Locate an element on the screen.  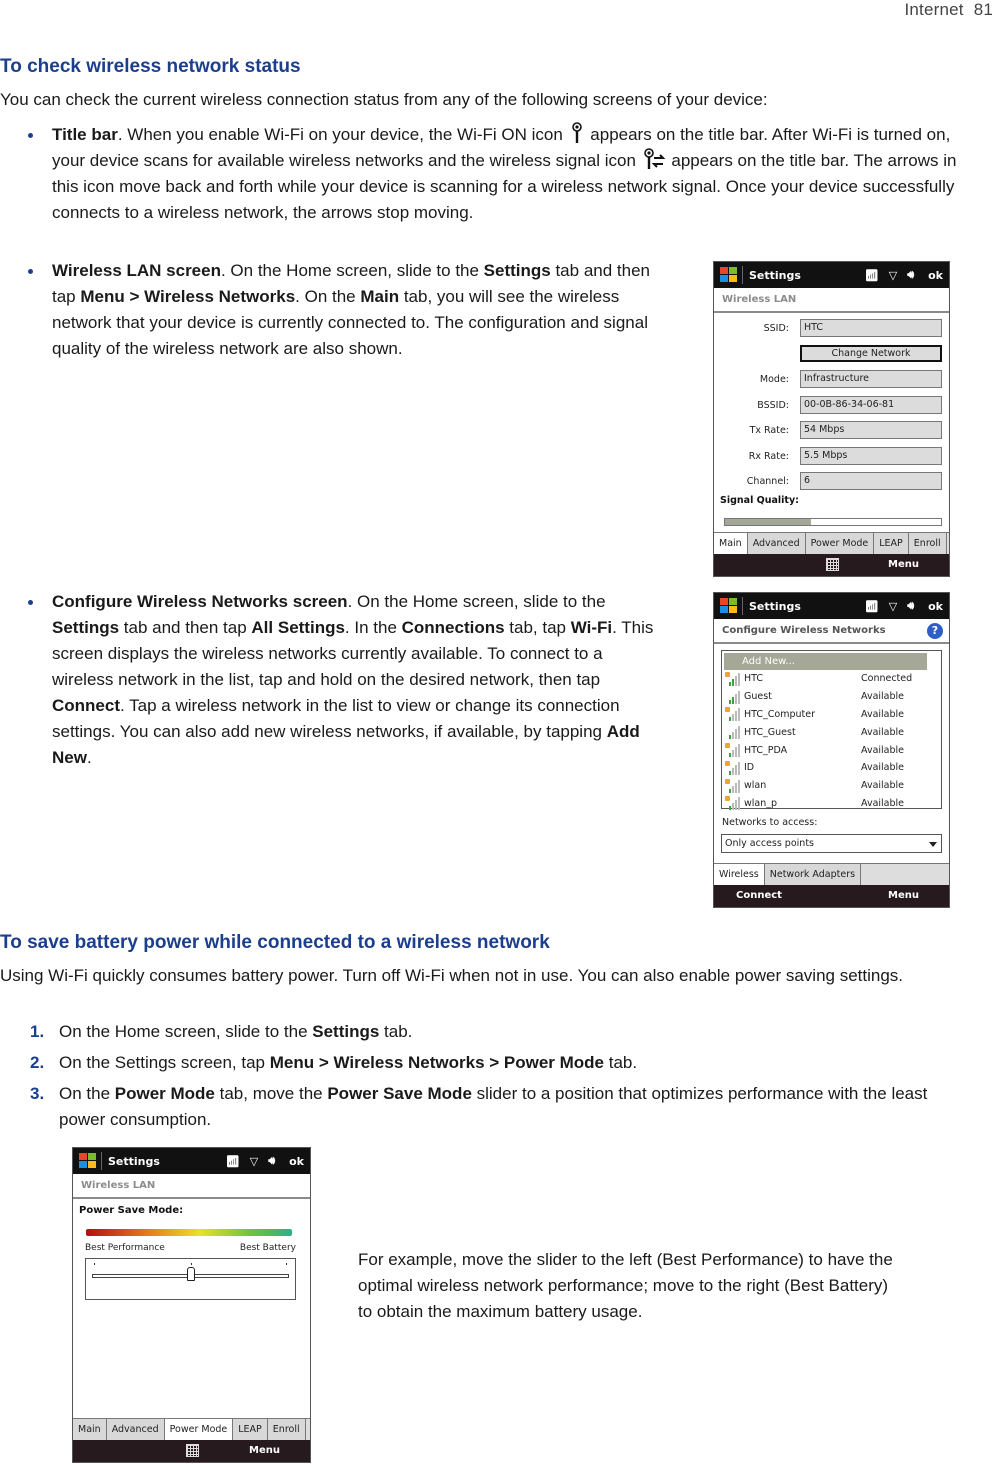
field-label: BSSID: is located at coordinates (773, 405).